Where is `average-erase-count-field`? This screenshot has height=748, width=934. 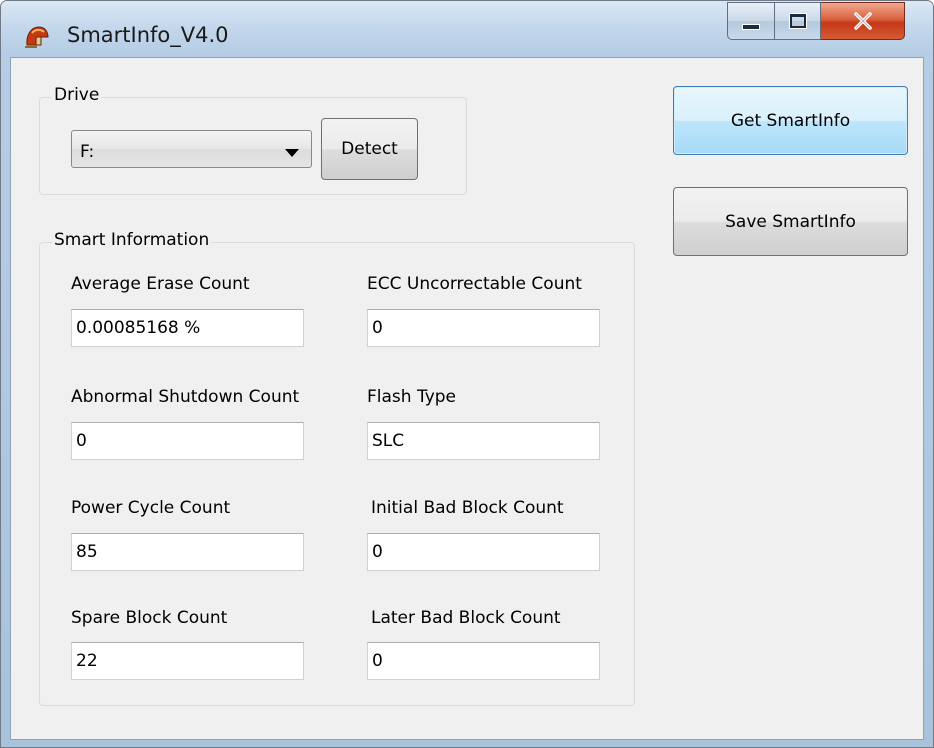 average-erase-count-field is located at coordinates (187, 328).